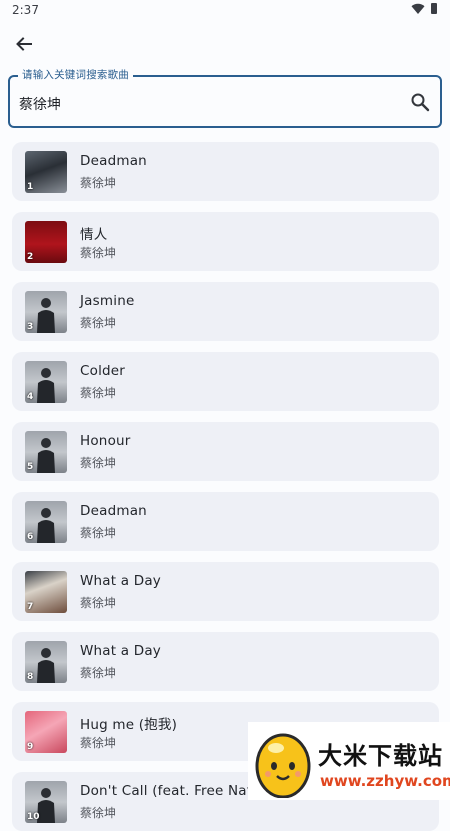  I want to click on song-title: 情人, so click(94, 235).